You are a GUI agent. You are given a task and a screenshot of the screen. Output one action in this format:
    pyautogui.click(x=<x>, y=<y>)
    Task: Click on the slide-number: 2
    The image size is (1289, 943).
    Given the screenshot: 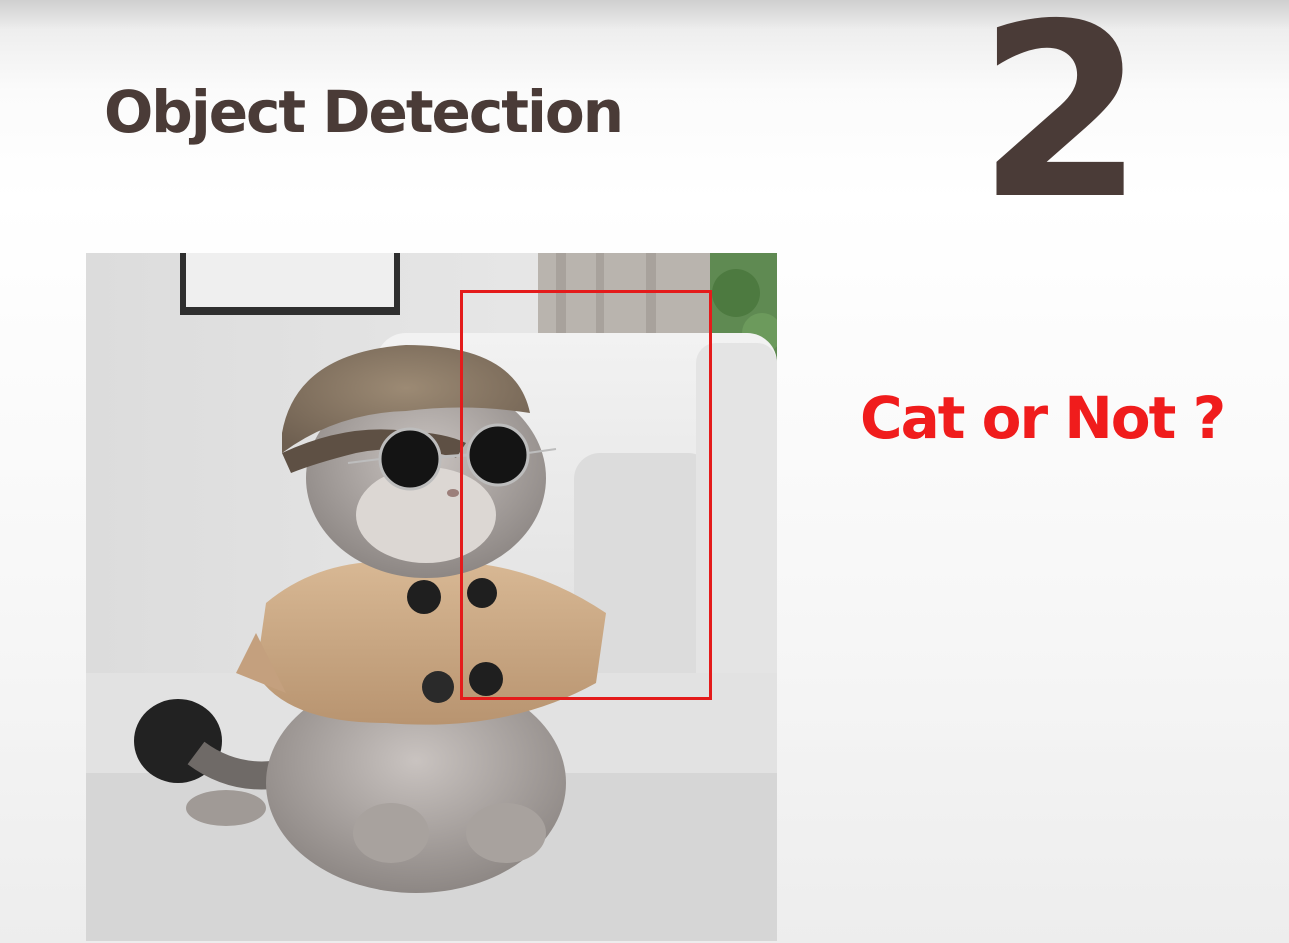 What is the action you would take?
    pyautogui.click(x=1061, y=126)
    